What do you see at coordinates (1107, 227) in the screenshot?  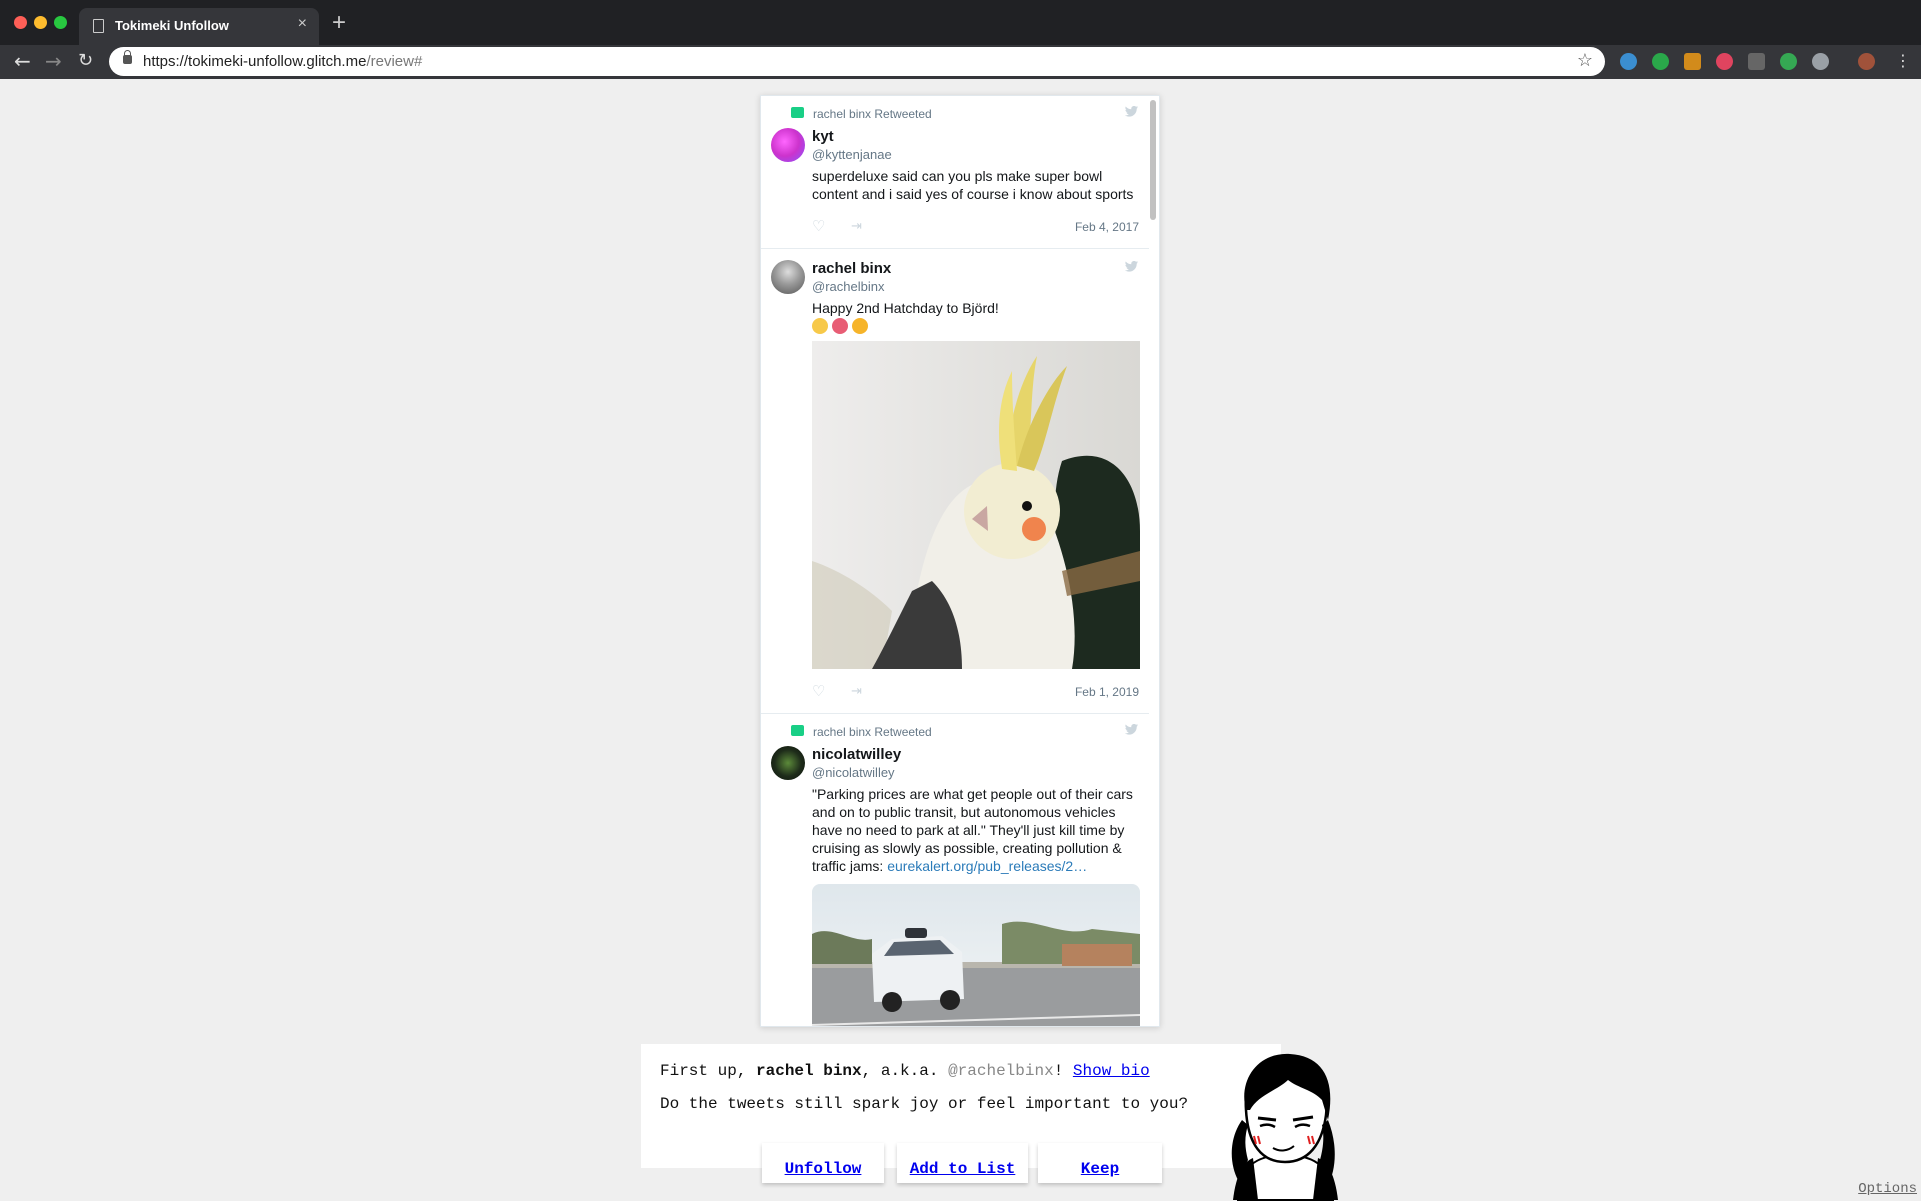 I see `tweet-date: Feb 4, 2017` at bounding box center [1107, 227].